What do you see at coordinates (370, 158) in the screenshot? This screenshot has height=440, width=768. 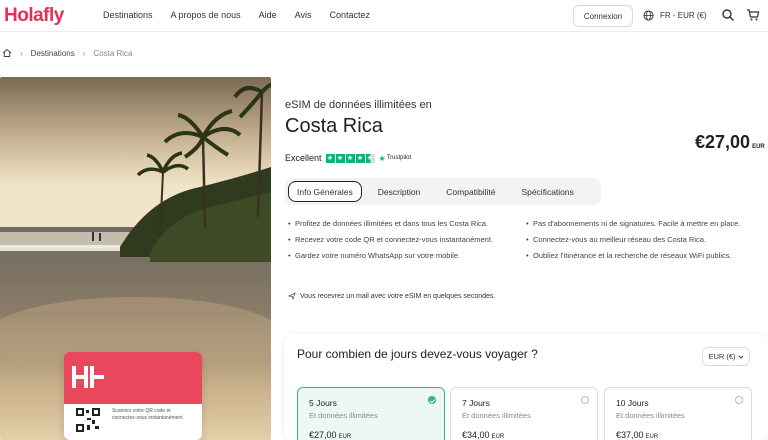 I see `star-half-icon: ★` at bounding box center [370, 158].